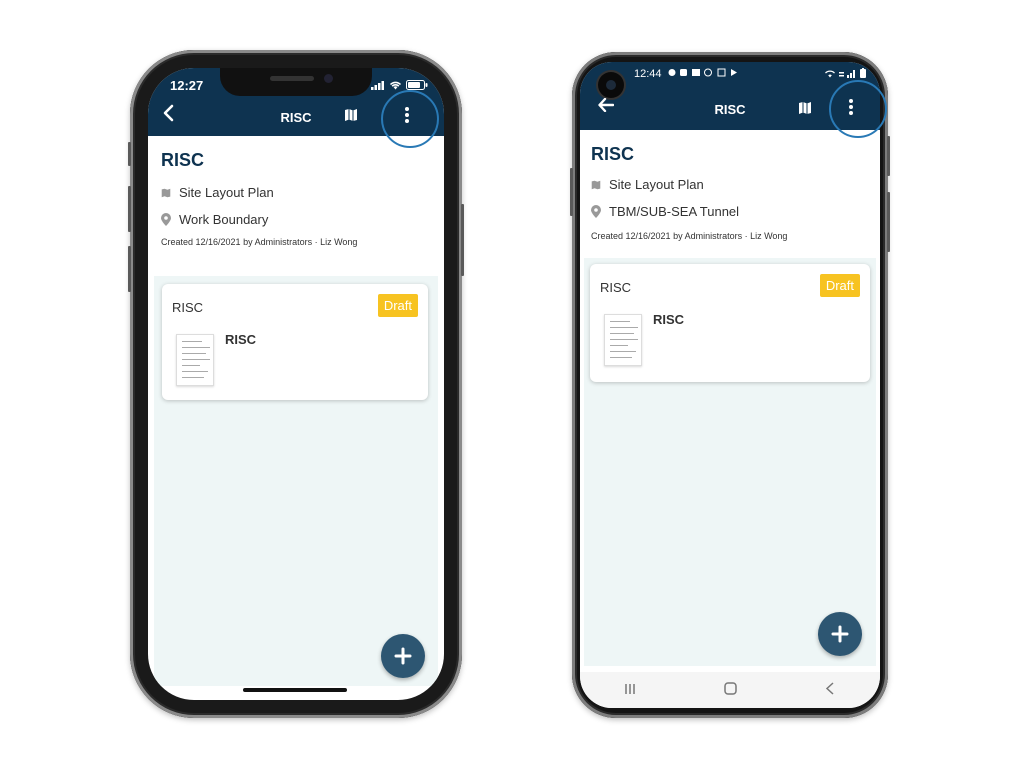 This screenshot has width=1024, height=768. What do you see at coordinates (296, 102) in the screenshot?
I see `app-bar: 12:27 RISC` at bounding box center [296, 102].